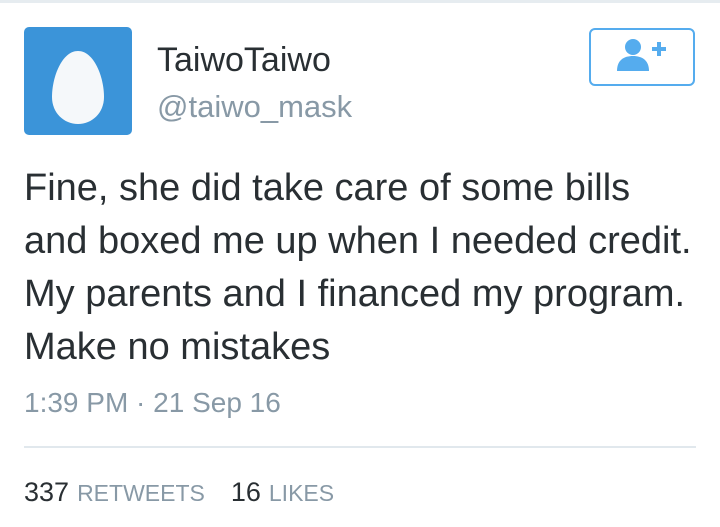  I want to click on top-divider, so click(360, 1).